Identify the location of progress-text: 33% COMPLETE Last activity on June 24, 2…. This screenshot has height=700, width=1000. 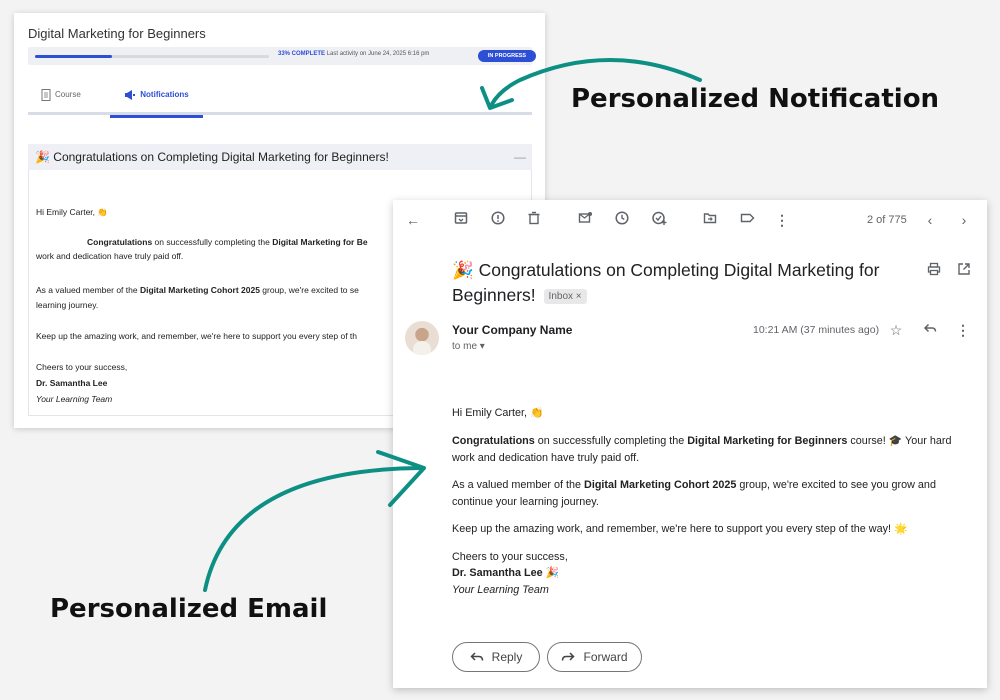
(353, 54).